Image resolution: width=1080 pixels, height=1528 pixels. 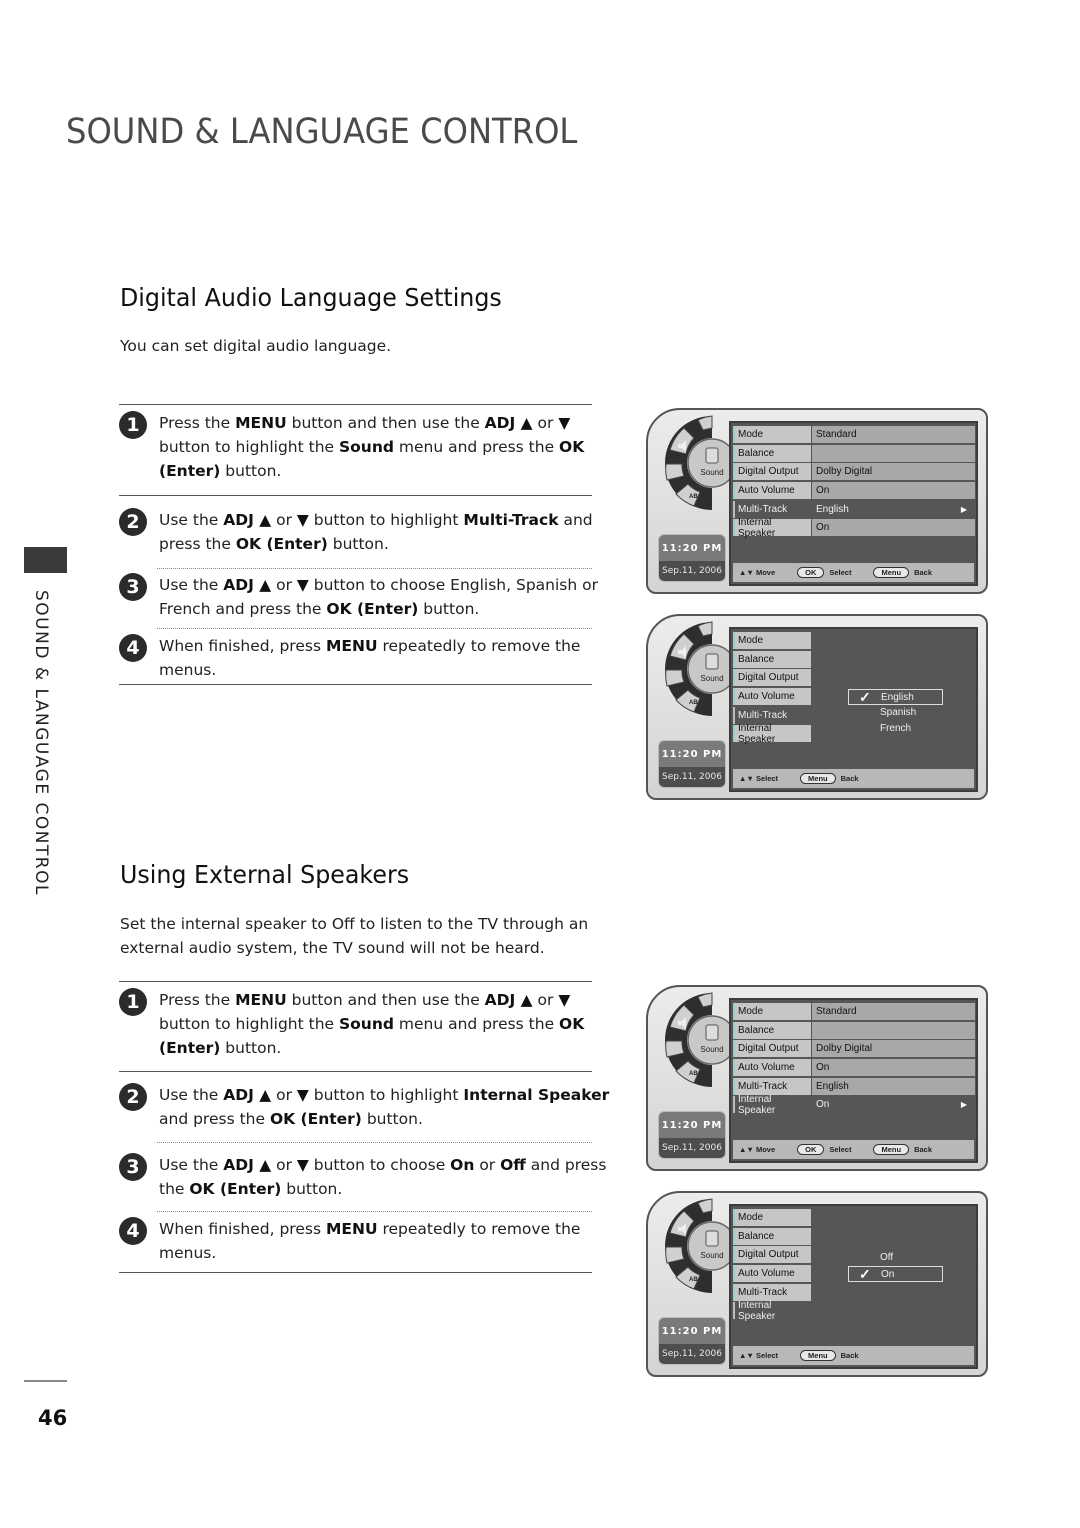 What do you see at coordinates (895, 729) in the screenshot?
I see `option-item: French` at bounding box center [895, 729].